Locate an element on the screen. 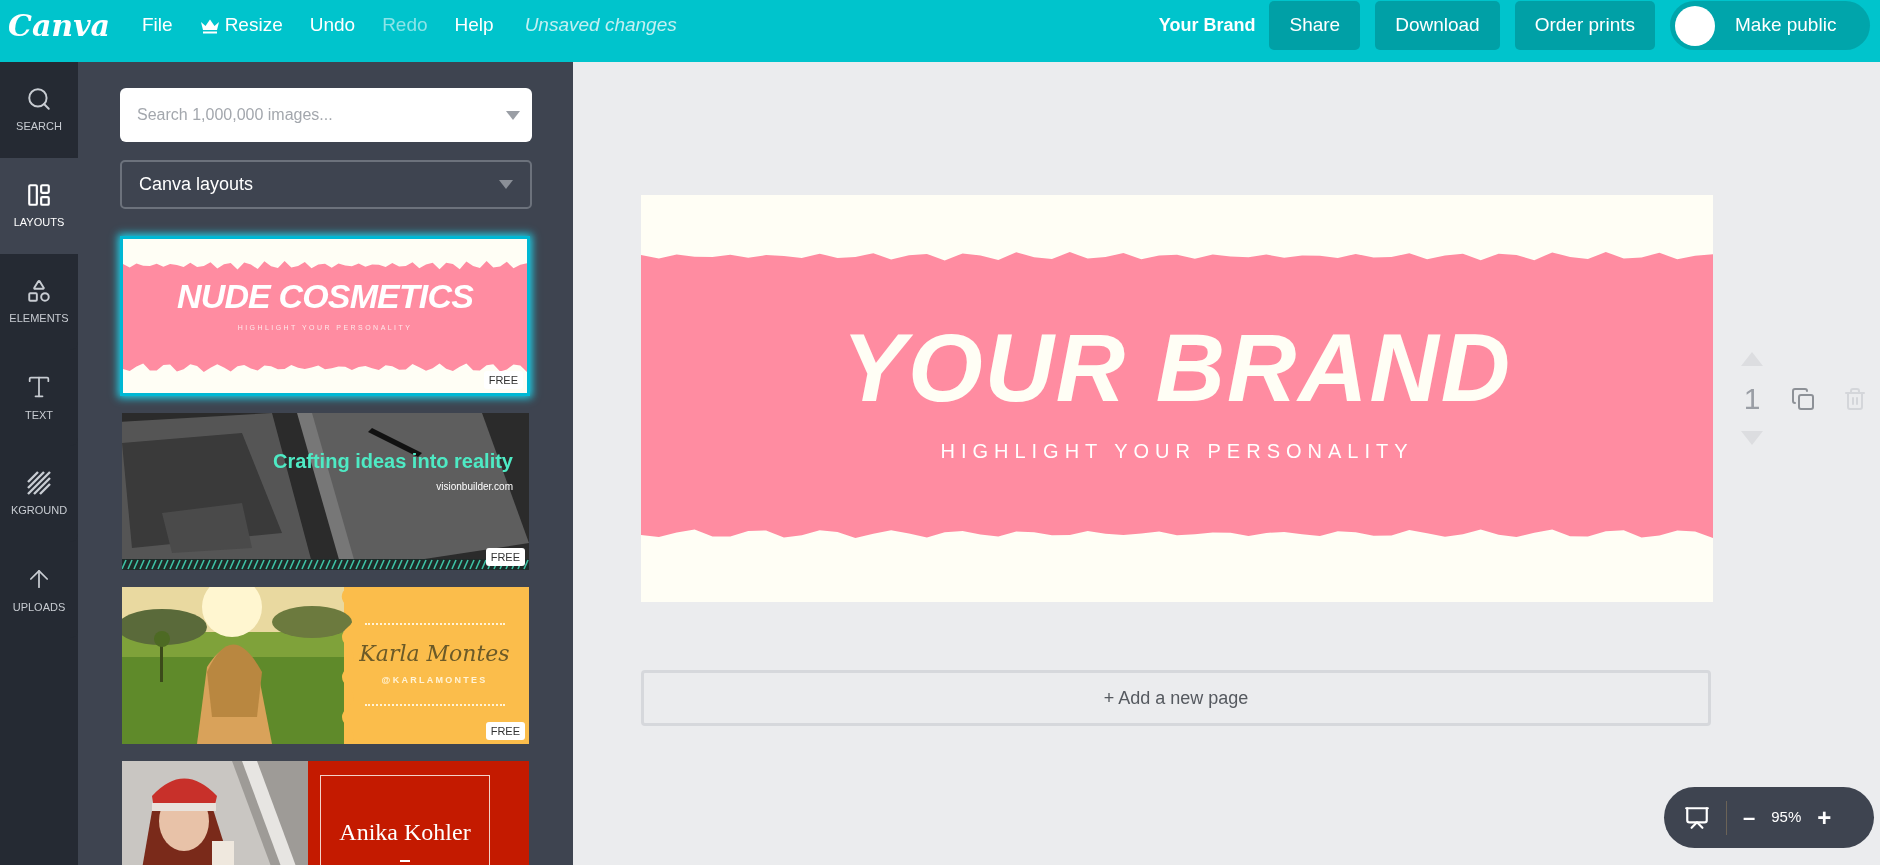 The height and width of the screenshot is (865, 1880). search-icon is located at coordinates (39, 98).